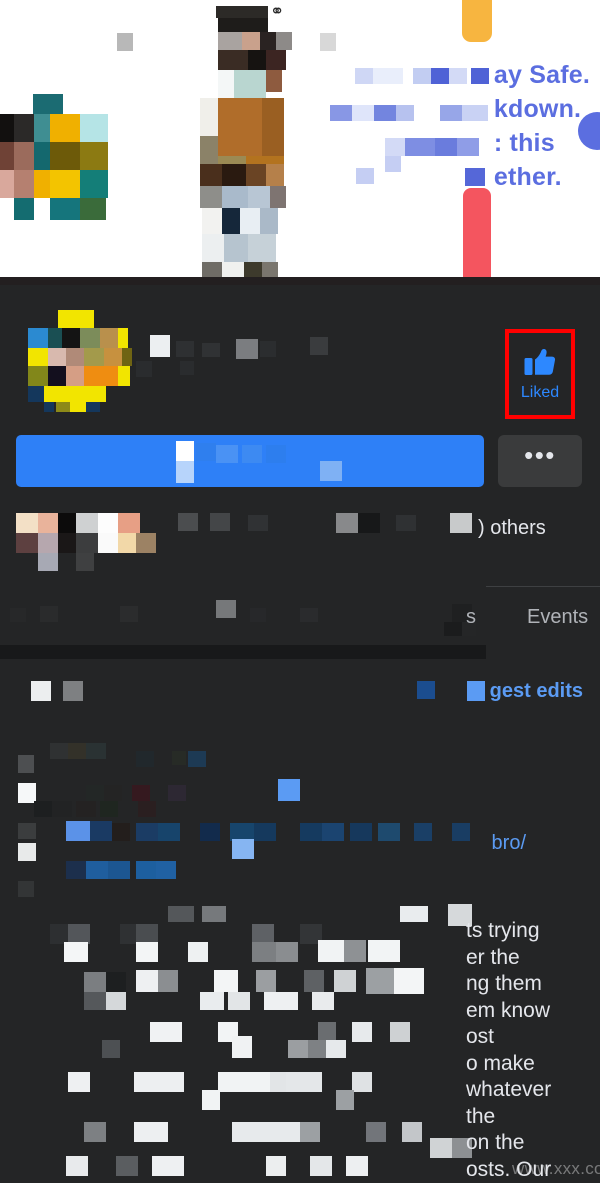 This screenshot has width=600, height=1183. I want to click on post-text-line: ts trying, so click(503, 930).